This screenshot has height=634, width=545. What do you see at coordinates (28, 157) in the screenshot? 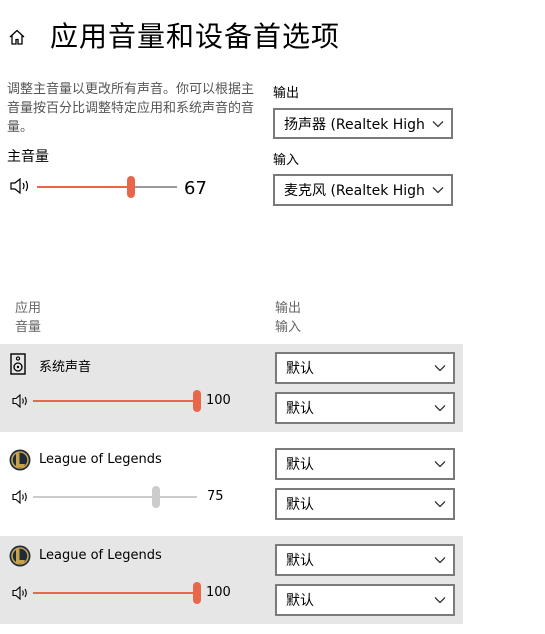
I see `master-volume-label: 主音量` at bounding box center [28, 157].